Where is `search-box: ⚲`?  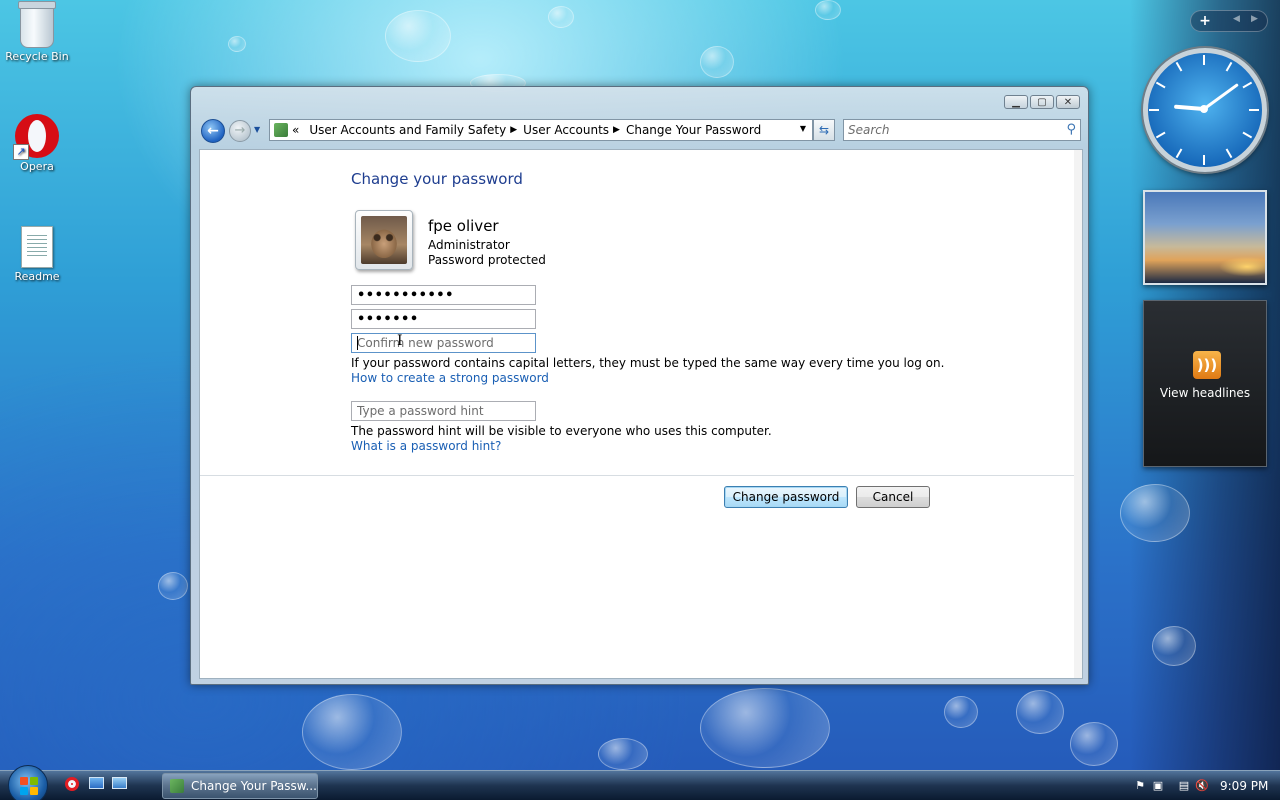 search-box: ⚲ is located at coordinates (962, 130).